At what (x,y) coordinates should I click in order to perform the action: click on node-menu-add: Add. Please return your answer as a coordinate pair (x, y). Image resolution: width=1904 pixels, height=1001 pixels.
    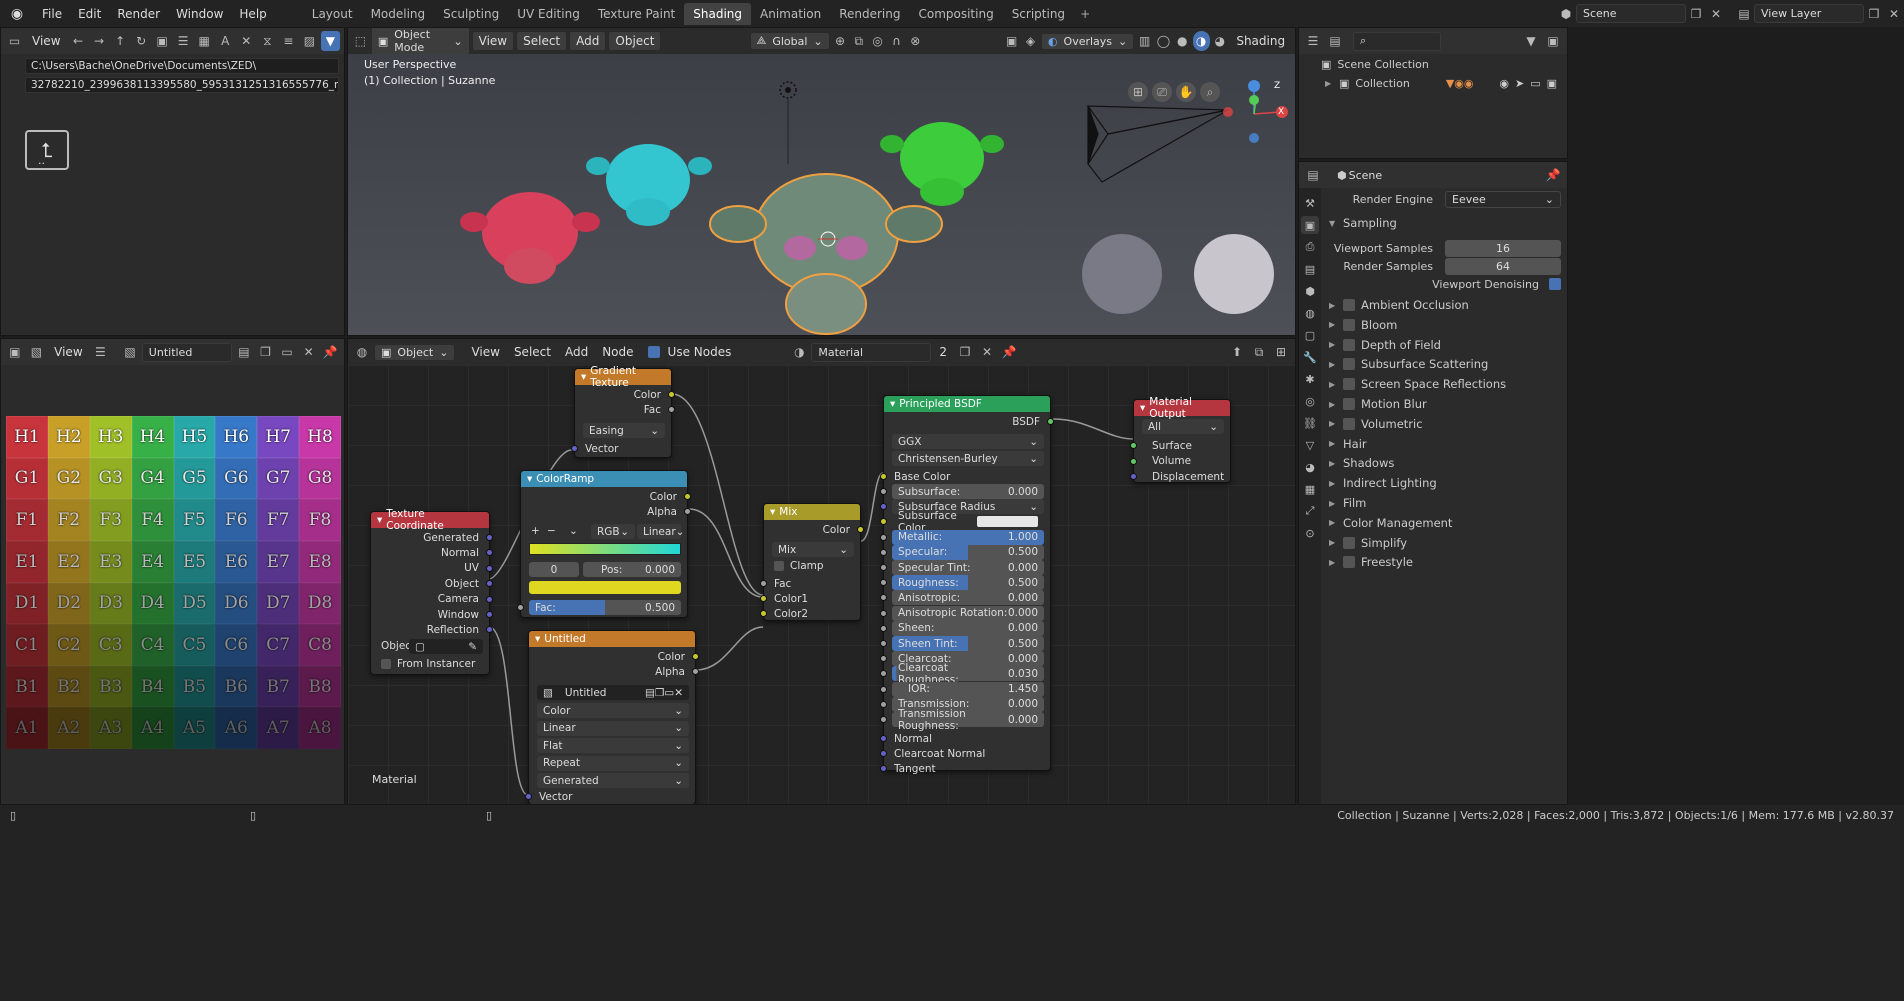
    Looking at the image, I should click on (576, 352).